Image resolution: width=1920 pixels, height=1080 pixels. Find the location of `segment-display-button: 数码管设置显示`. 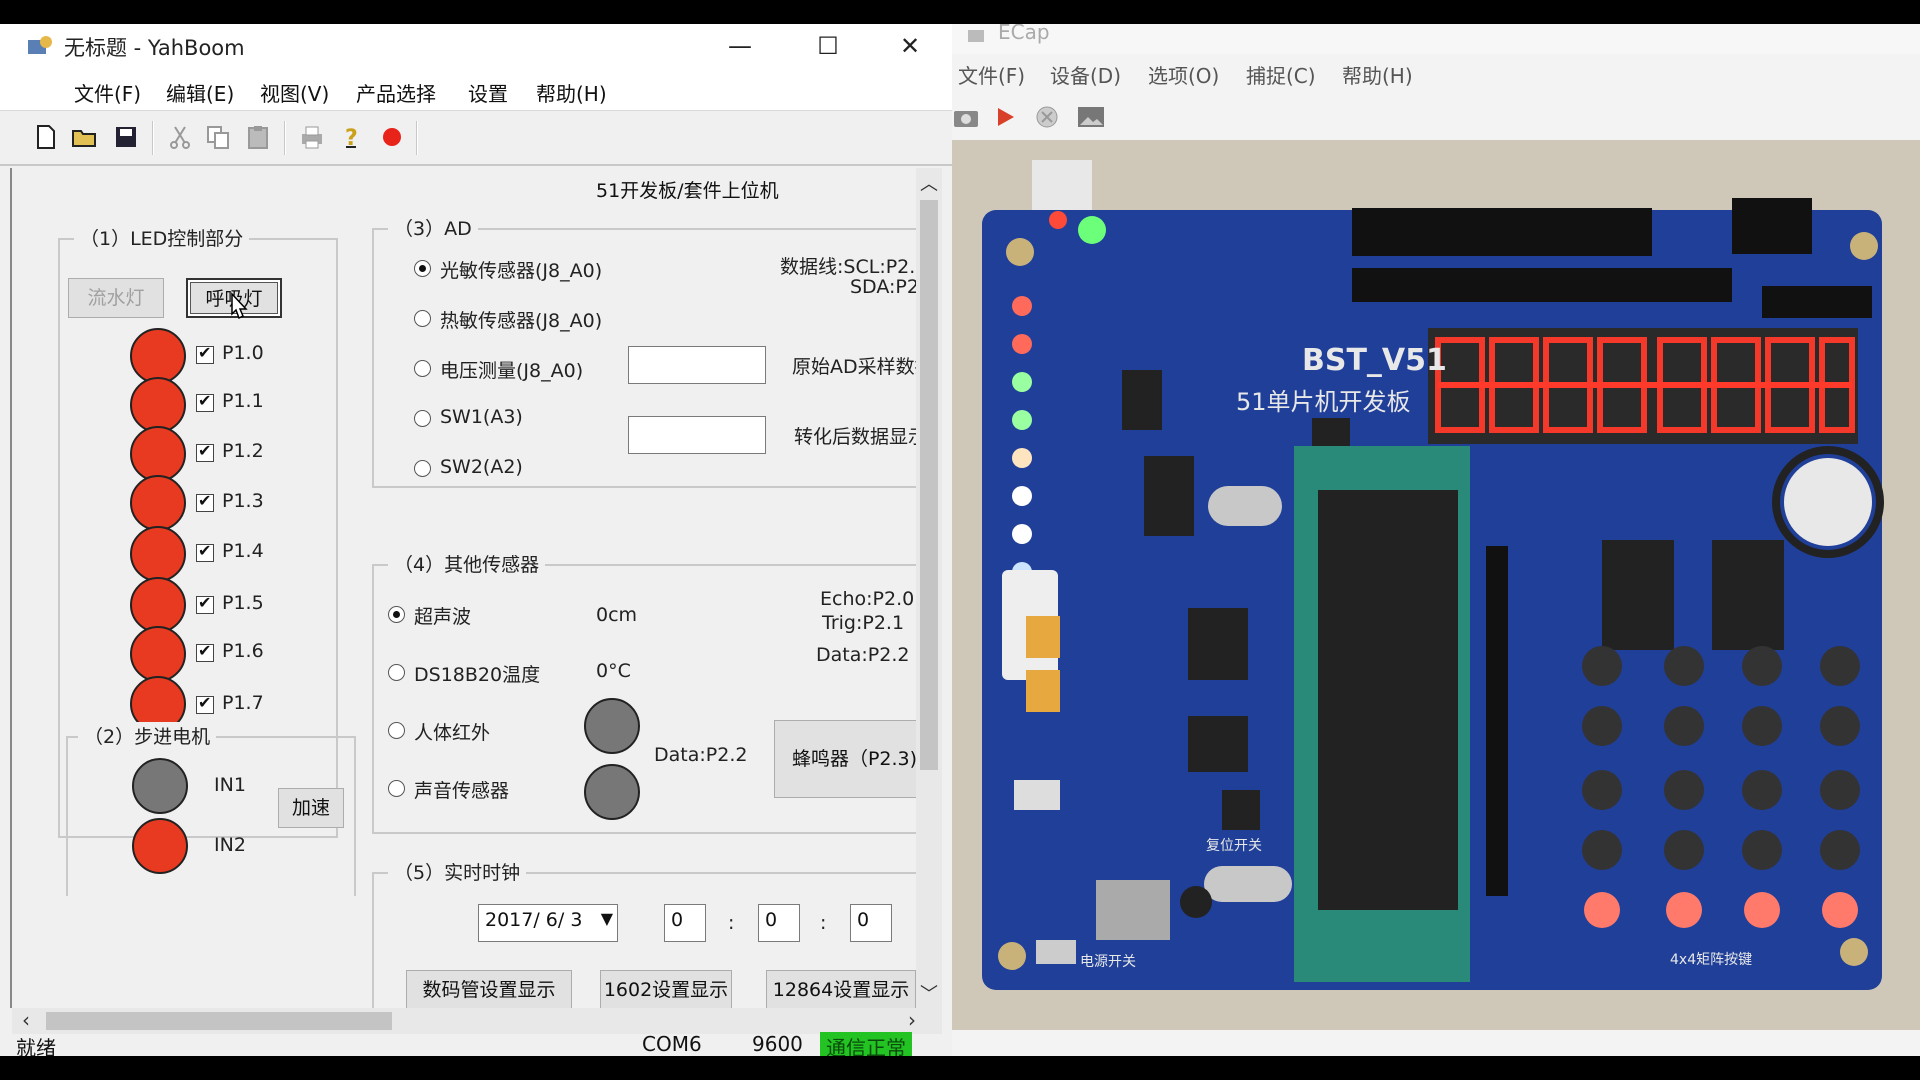

segment-display-button: 数码管设置显示 is located at coordinates (489, 990).